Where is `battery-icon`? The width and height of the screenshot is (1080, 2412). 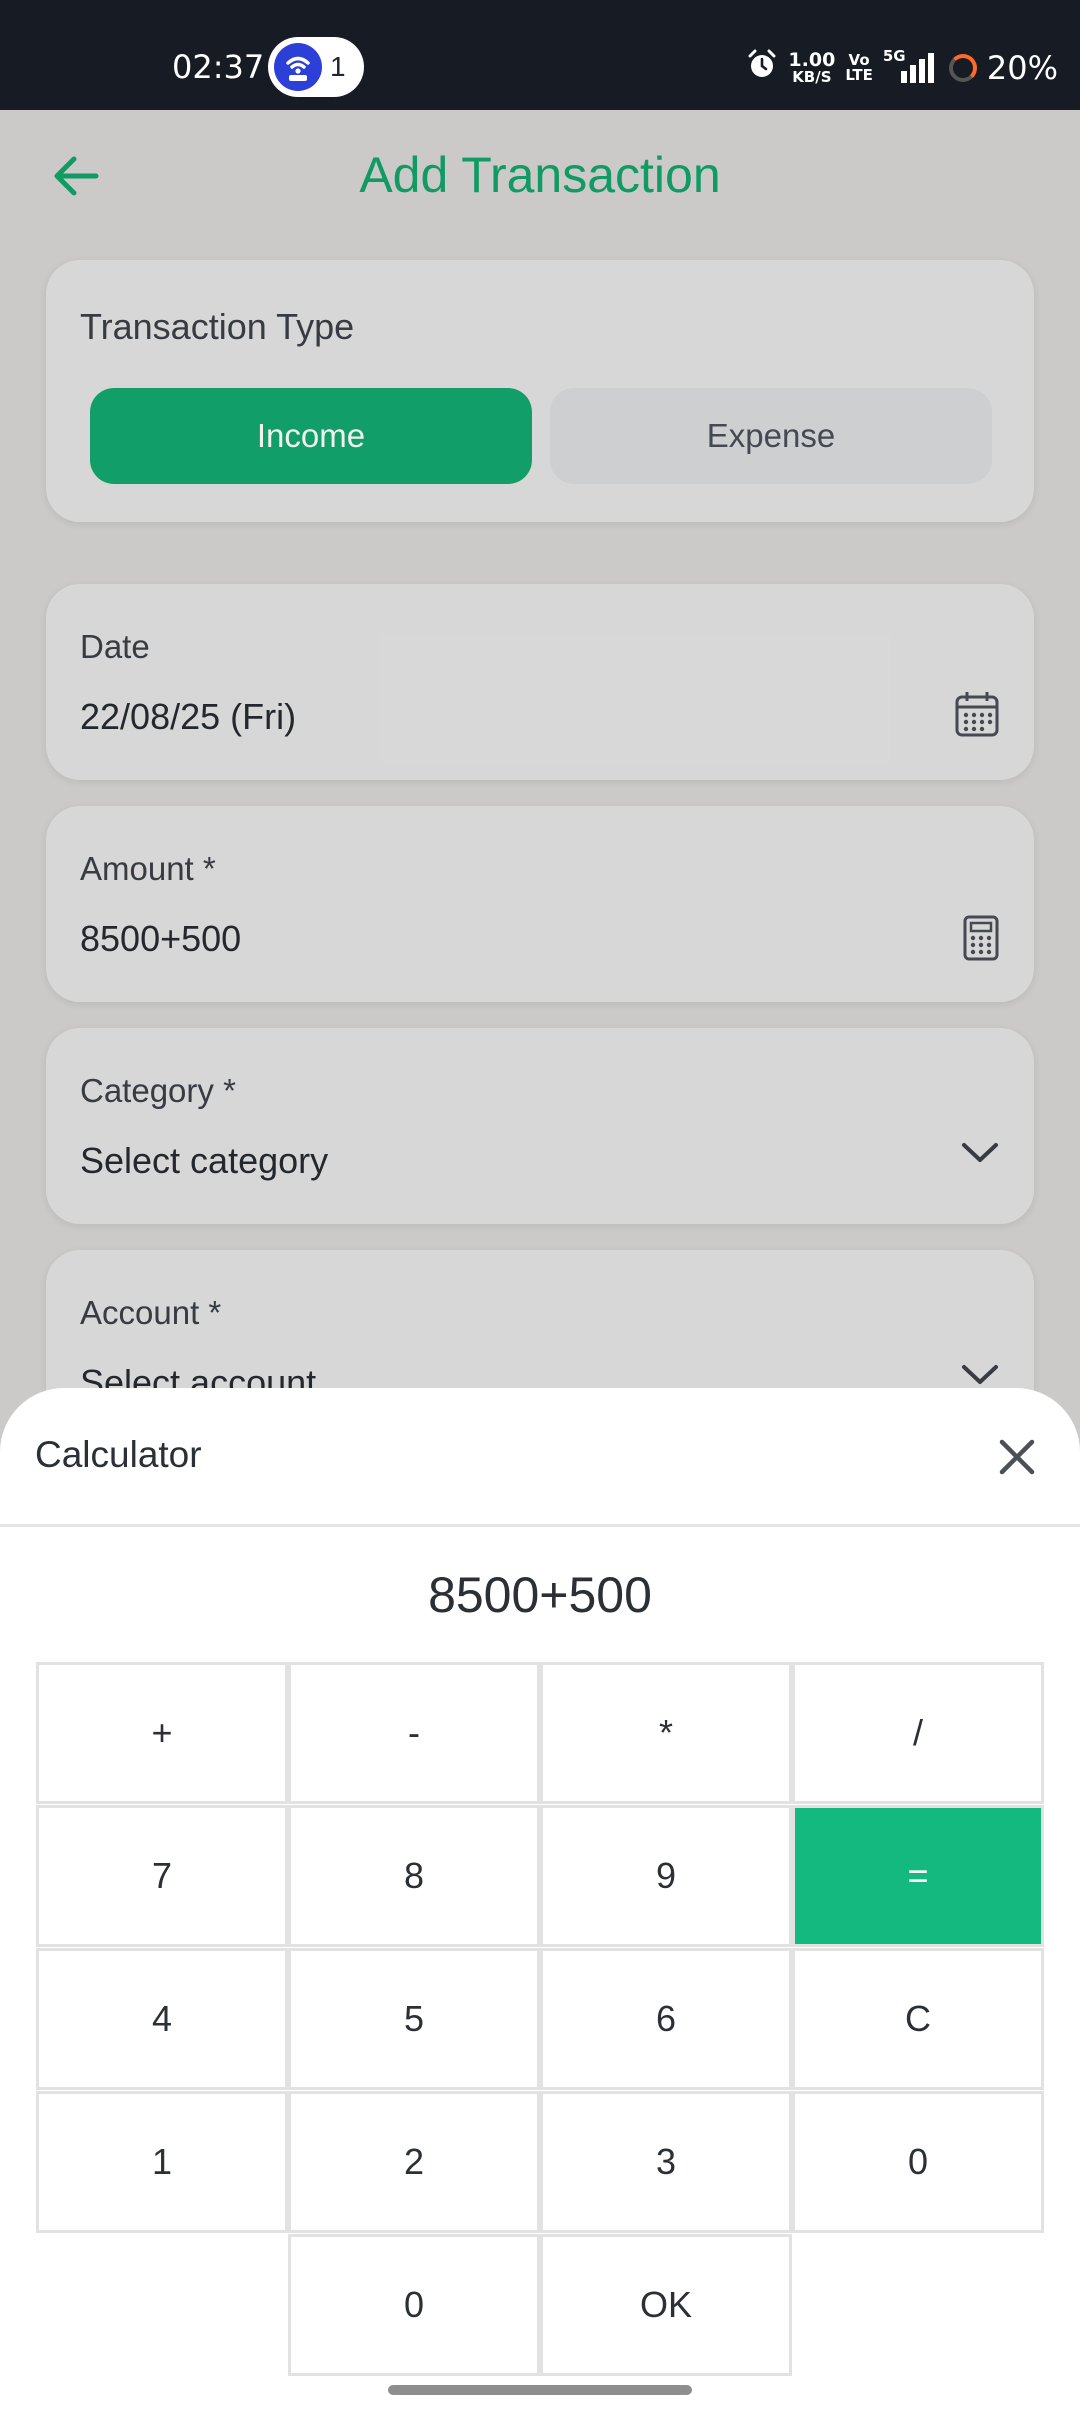
battery-icon is located at coordinates (962, 68).